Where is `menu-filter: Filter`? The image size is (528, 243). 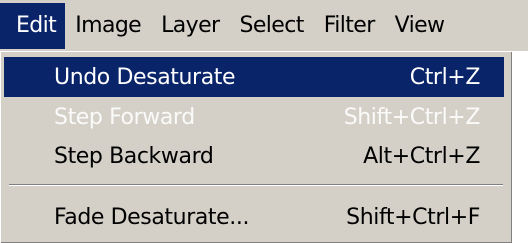 menu-filter: Filter is located at coordinates (349, 26).